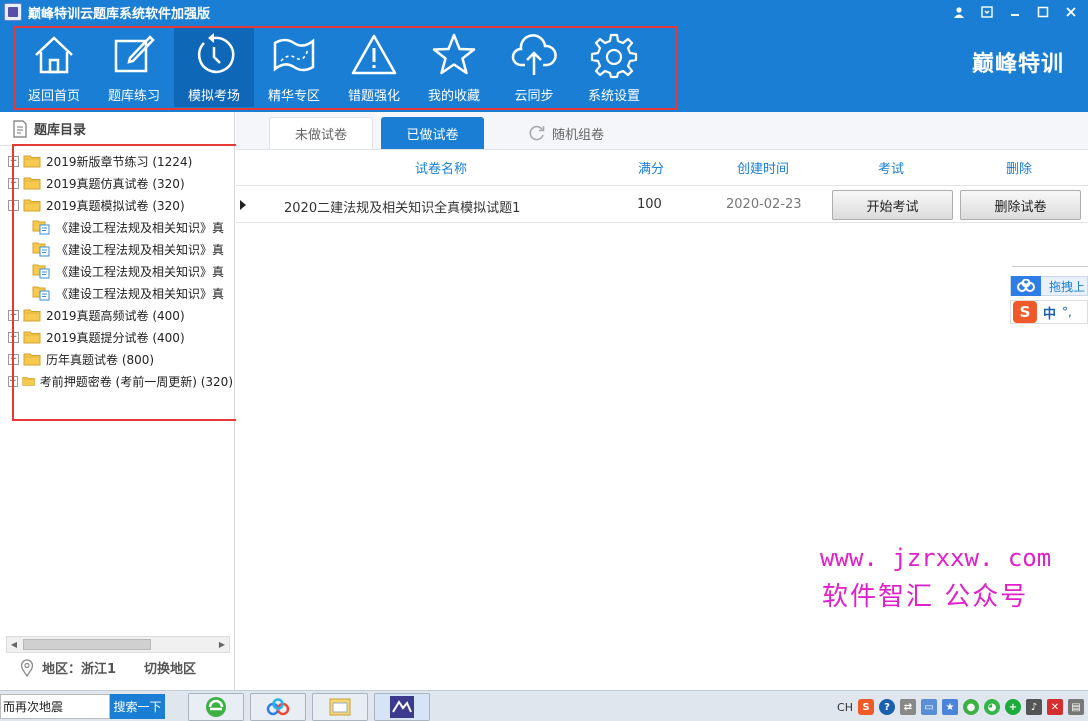 This screenshot has width=1088, height=721. I want to click on tray-network-icon: ⇄, so click(908, 707).